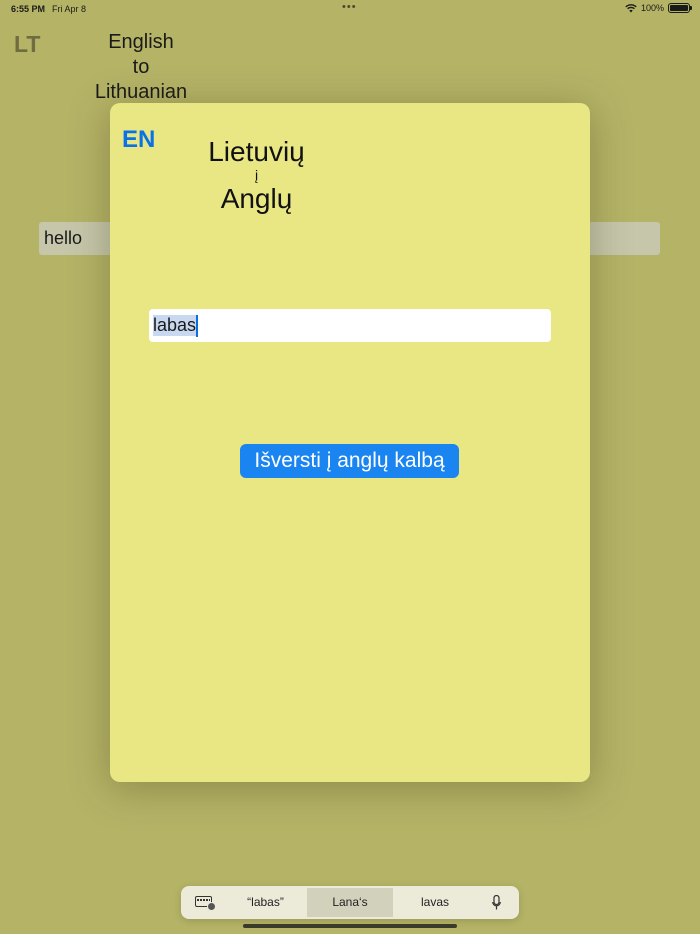 Image resolution: width=700 pixels, height=934 pixels. Describe the element at coordinates (138, 140) in the screenshot. I see `language-toggle-button: EN` at that location.